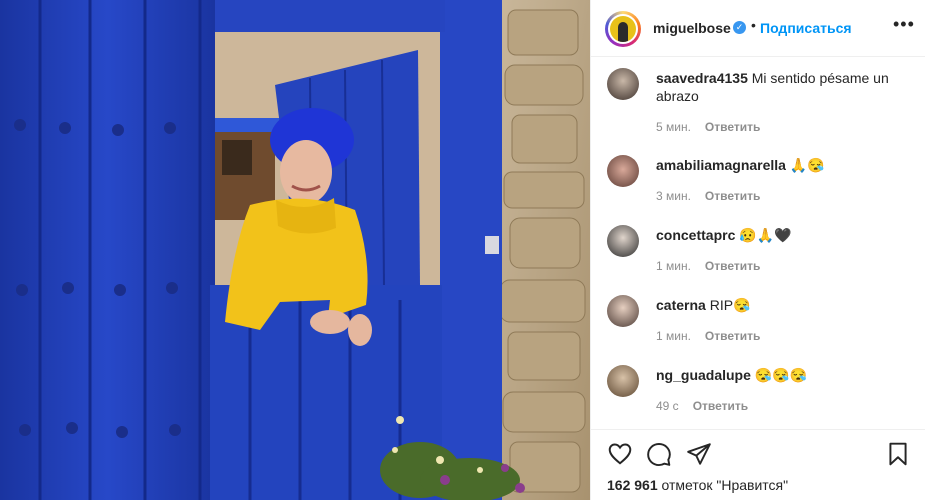  What do you see at coordinates (739, 27) in the screenshot?
I see `verified-icon: ✓` at bounding box center [739, 27].